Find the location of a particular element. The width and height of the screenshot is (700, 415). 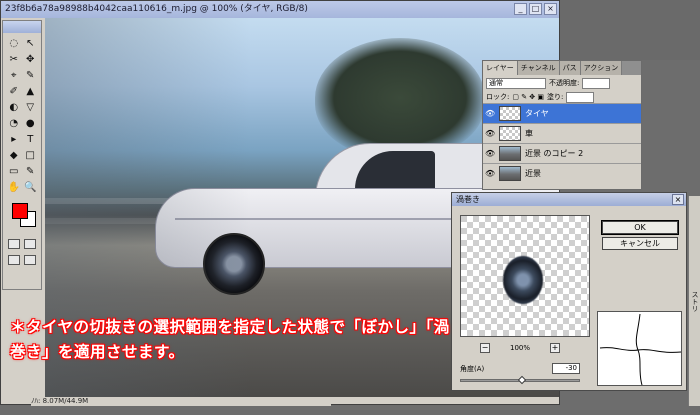

dialog-title: 渦巻き is located at coordinates (569, 199).